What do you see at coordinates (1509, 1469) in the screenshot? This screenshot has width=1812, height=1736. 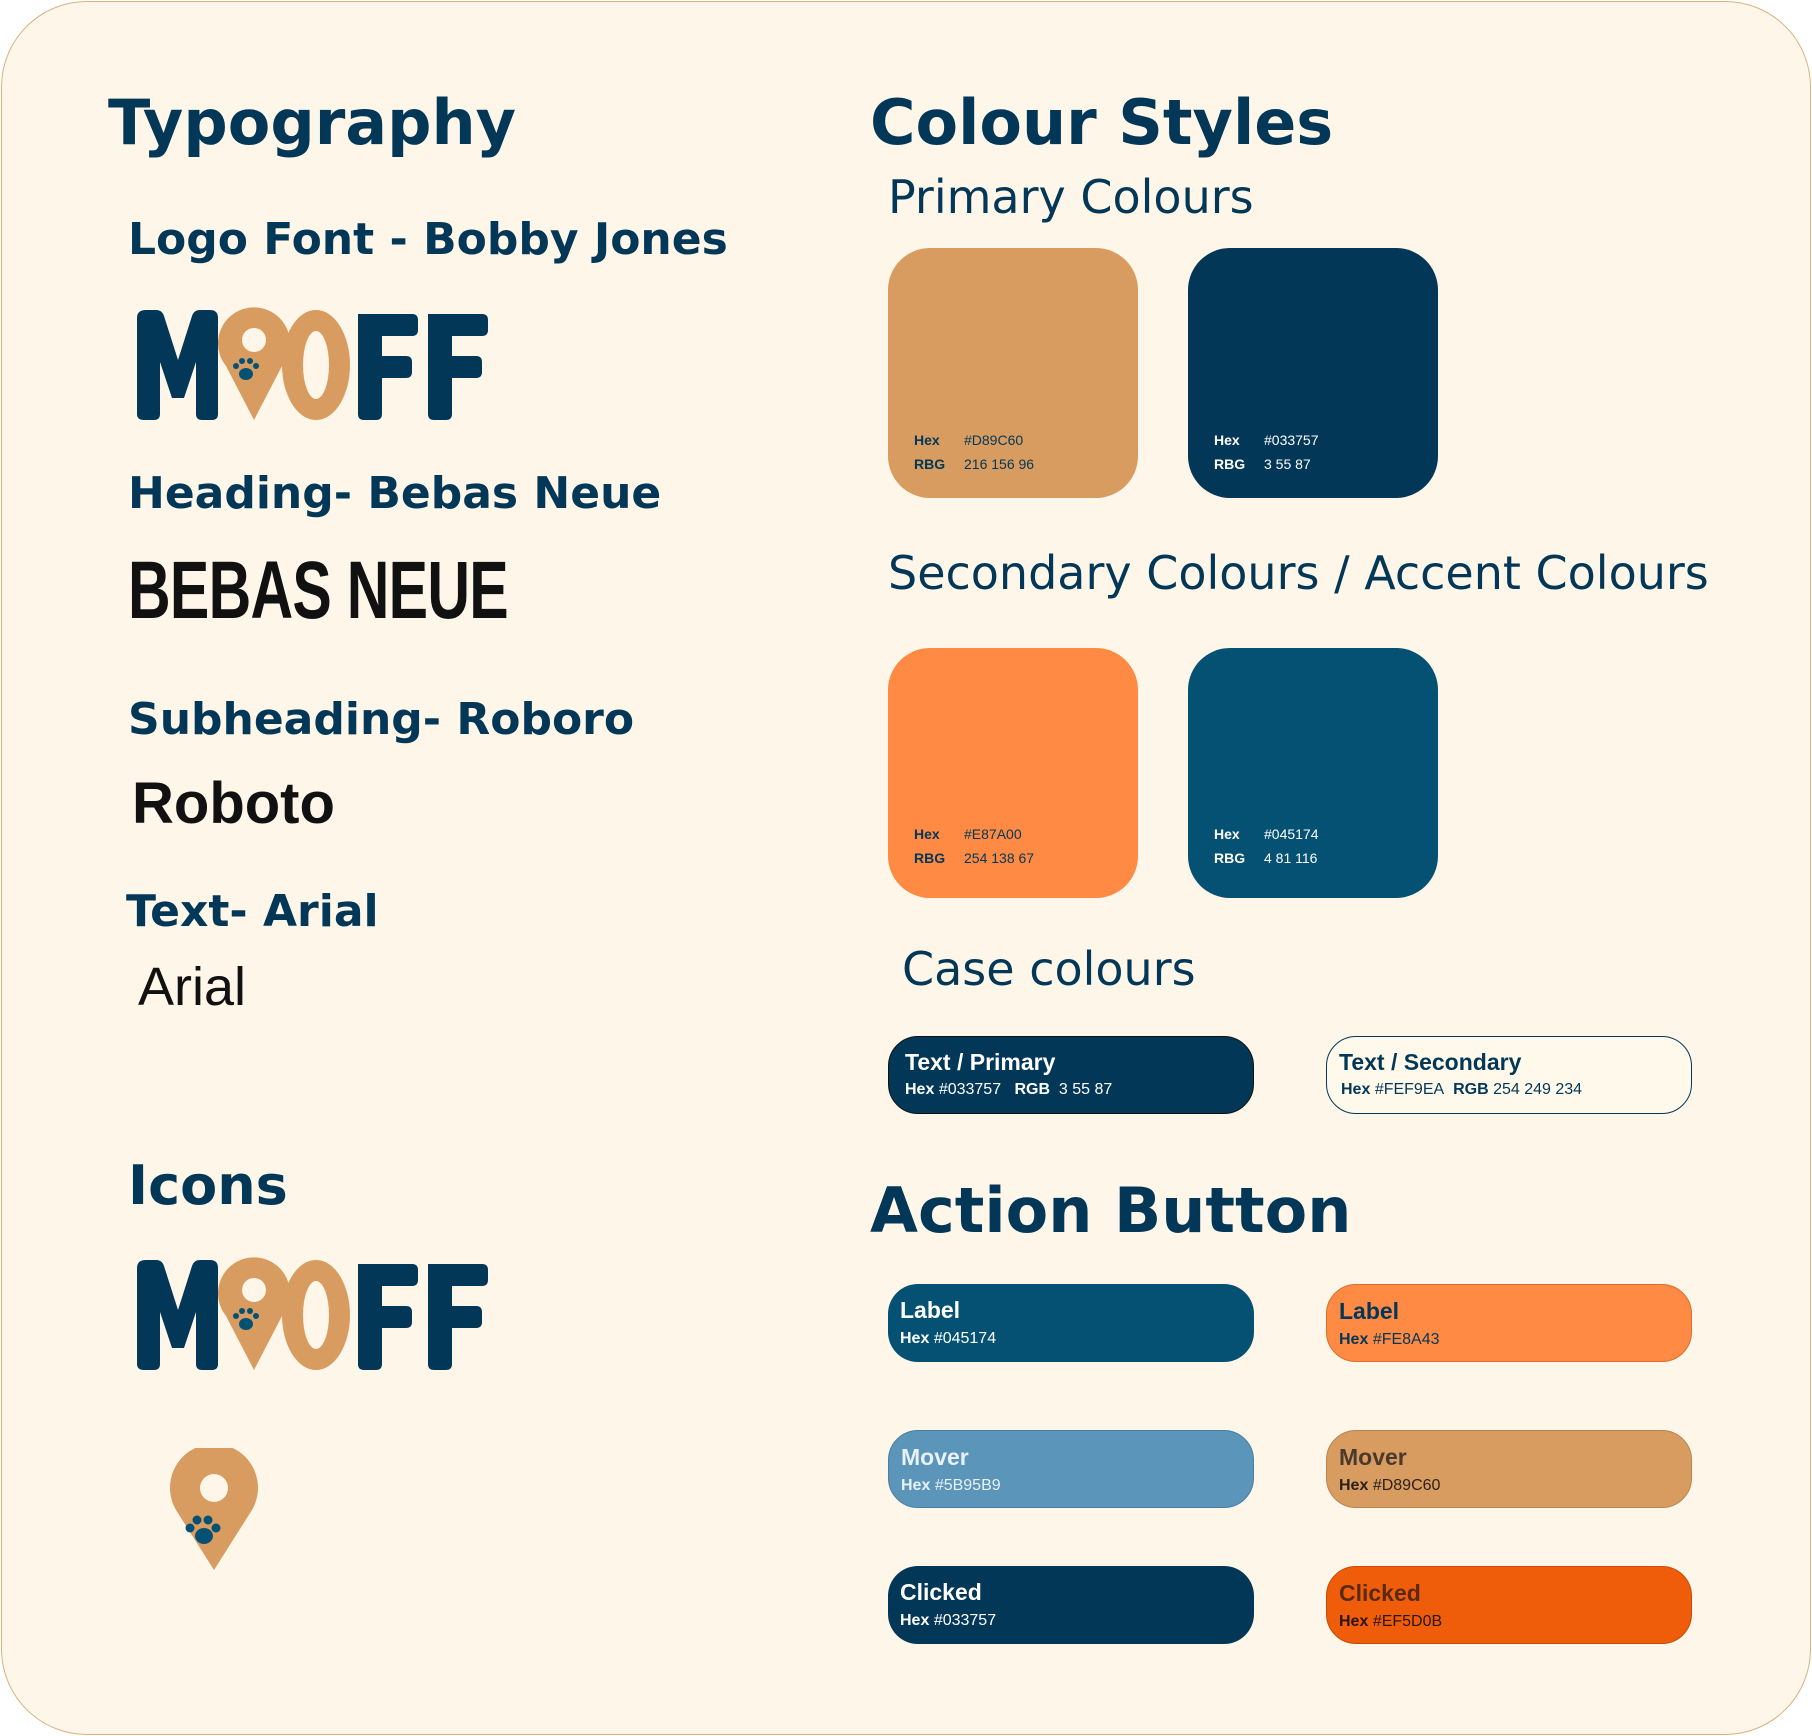 I see `button-mover-tan: Mover Hex #D89C60` at bounding box center [1509, 1469].